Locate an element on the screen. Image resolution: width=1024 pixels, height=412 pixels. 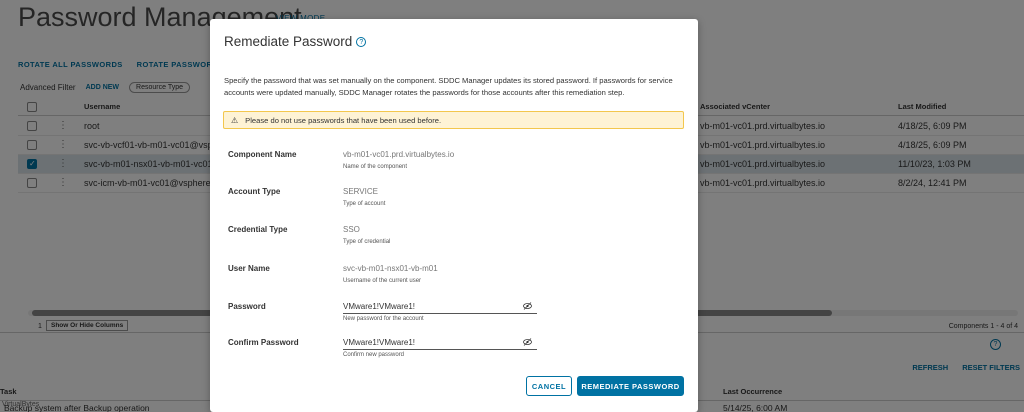
field-label: User Name is located at coordinates (249, 268).